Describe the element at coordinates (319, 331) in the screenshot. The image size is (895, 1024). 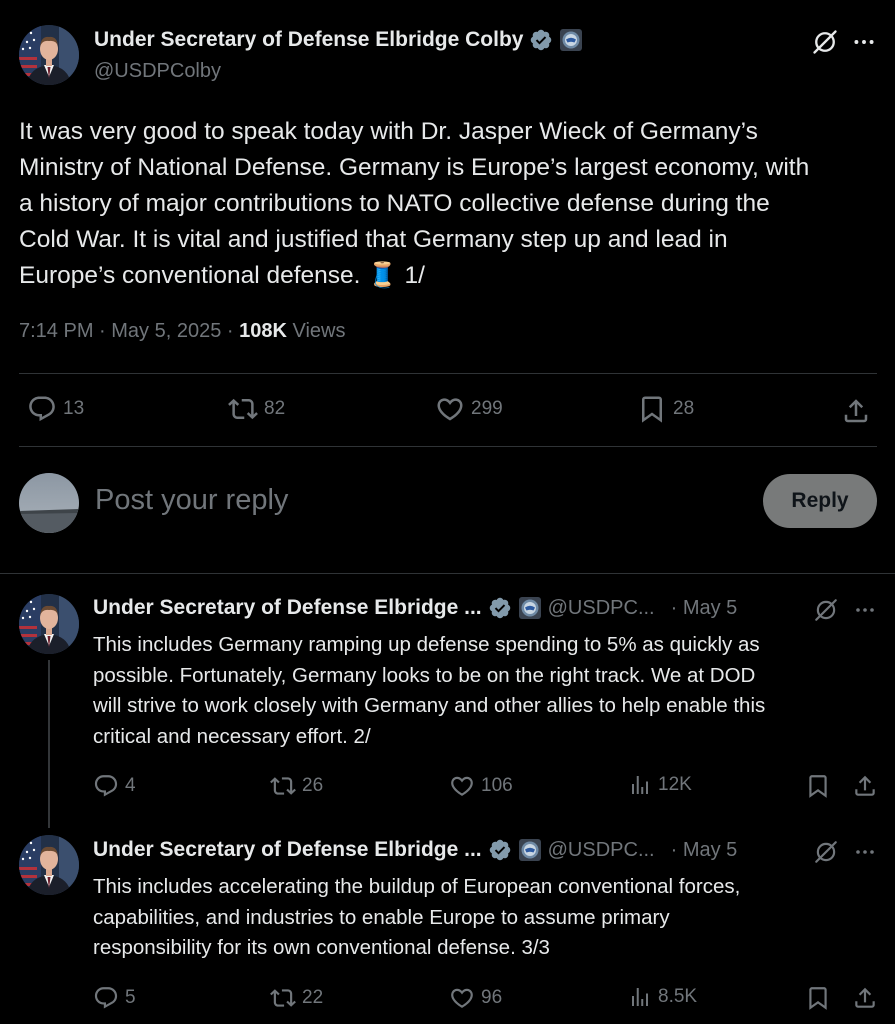
I see `views-label: Views` at that location.